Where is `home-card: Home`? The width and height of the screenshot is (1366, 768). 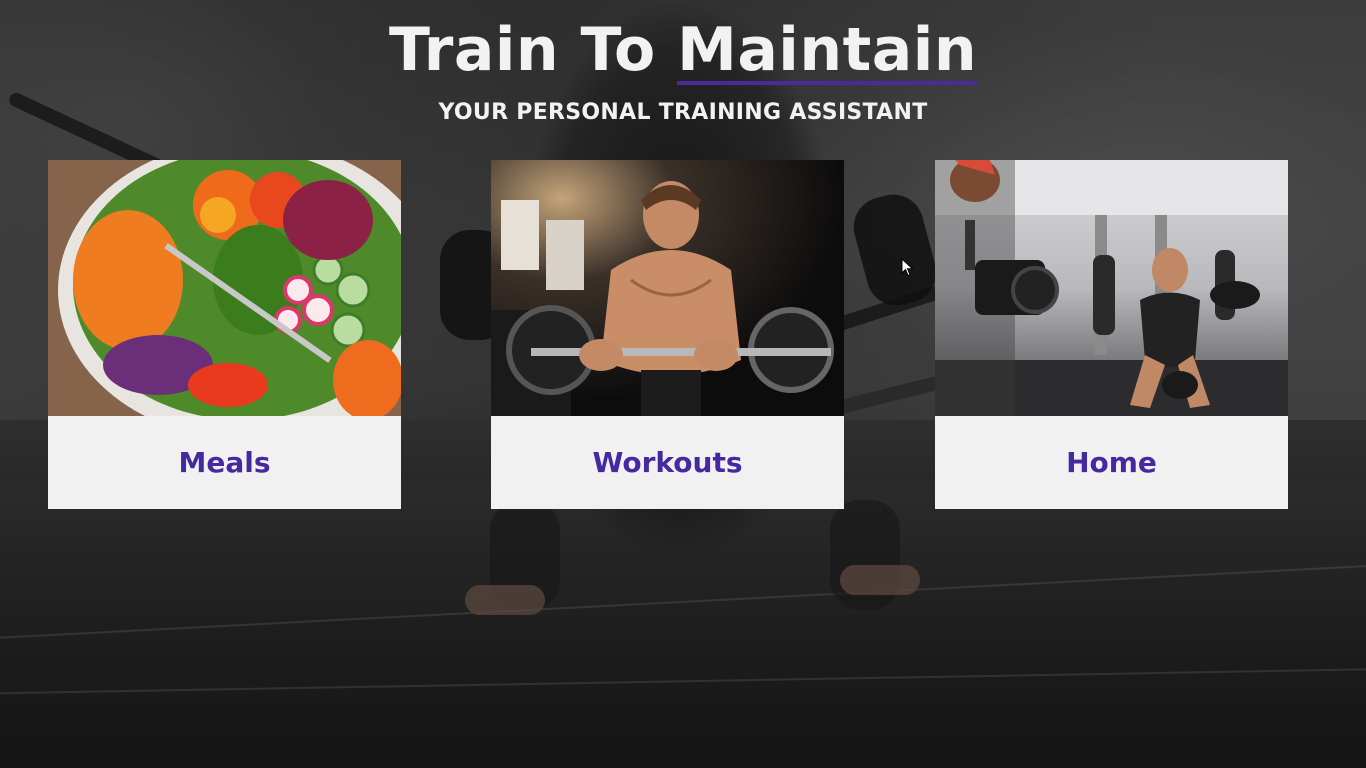
home-card: Home is located at coordinates (1111, 334).